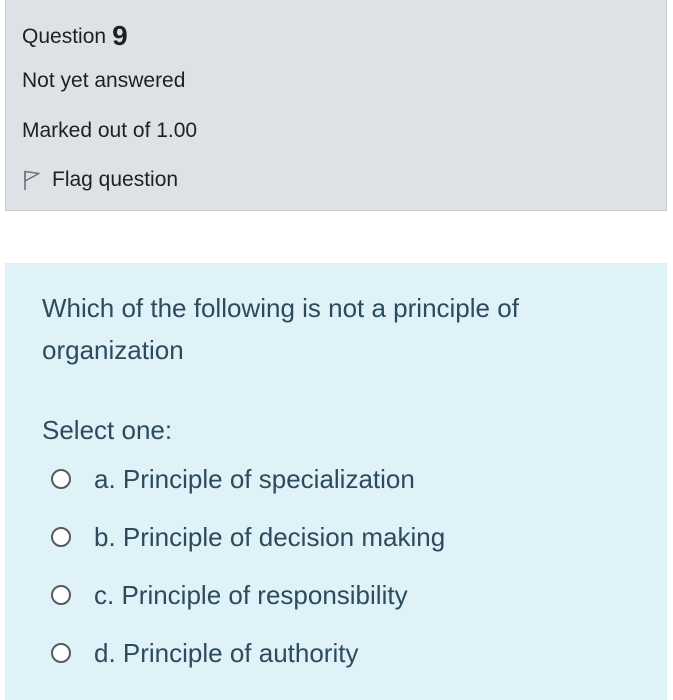 This screenshot has width=673, height=700. I want to click on flag-question-button: Flag question, so click(100, 180).